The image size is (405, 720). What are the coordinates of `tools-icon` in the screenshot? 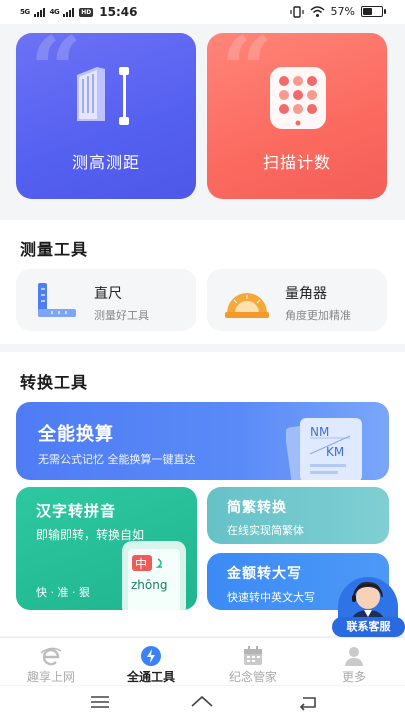 It's located at (151, 656).